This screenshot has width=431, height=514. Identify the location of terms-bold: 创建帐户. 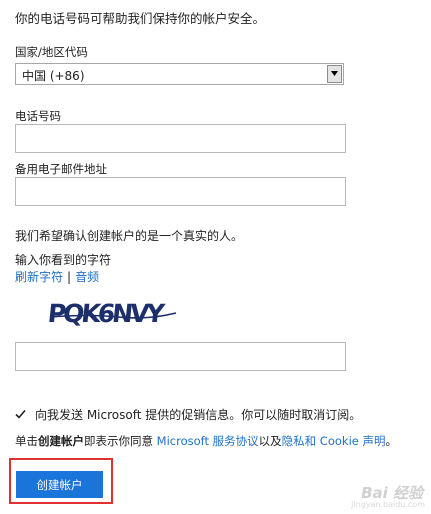
(61, 441).